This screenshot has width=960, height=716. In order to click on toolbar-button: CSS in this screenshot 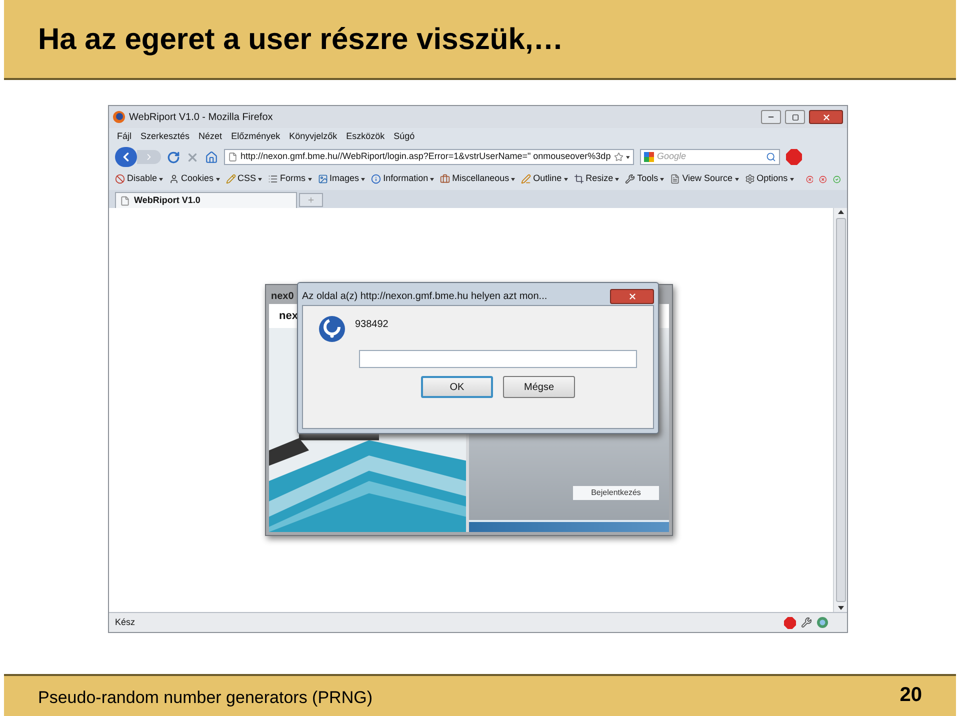, I will do `click(244, 179)`.